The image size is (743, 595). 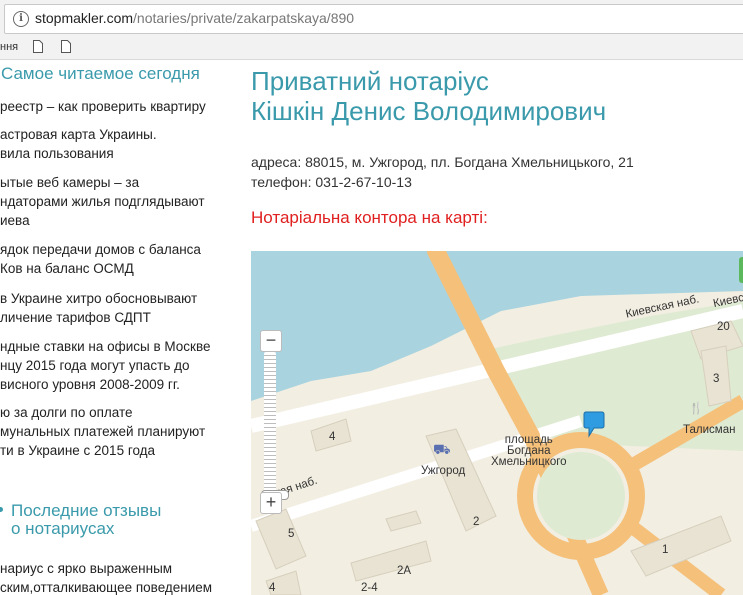 I want to click on article-link: реестр – как проверить квартиру, so click(x=115, y=106).